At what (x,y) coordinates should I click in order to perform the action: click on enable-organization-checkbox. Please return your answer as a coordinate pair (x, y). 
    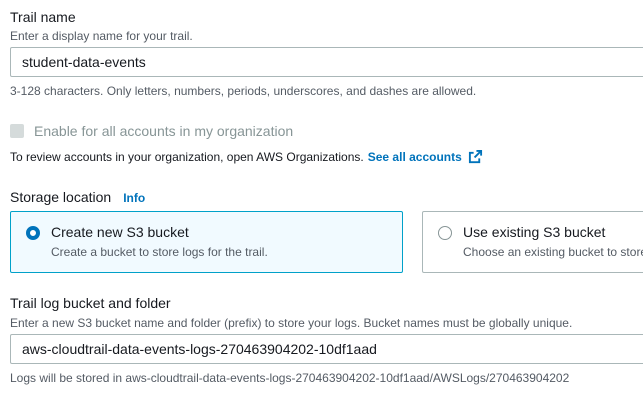
    Looking at the image, I should click on (17, 131).